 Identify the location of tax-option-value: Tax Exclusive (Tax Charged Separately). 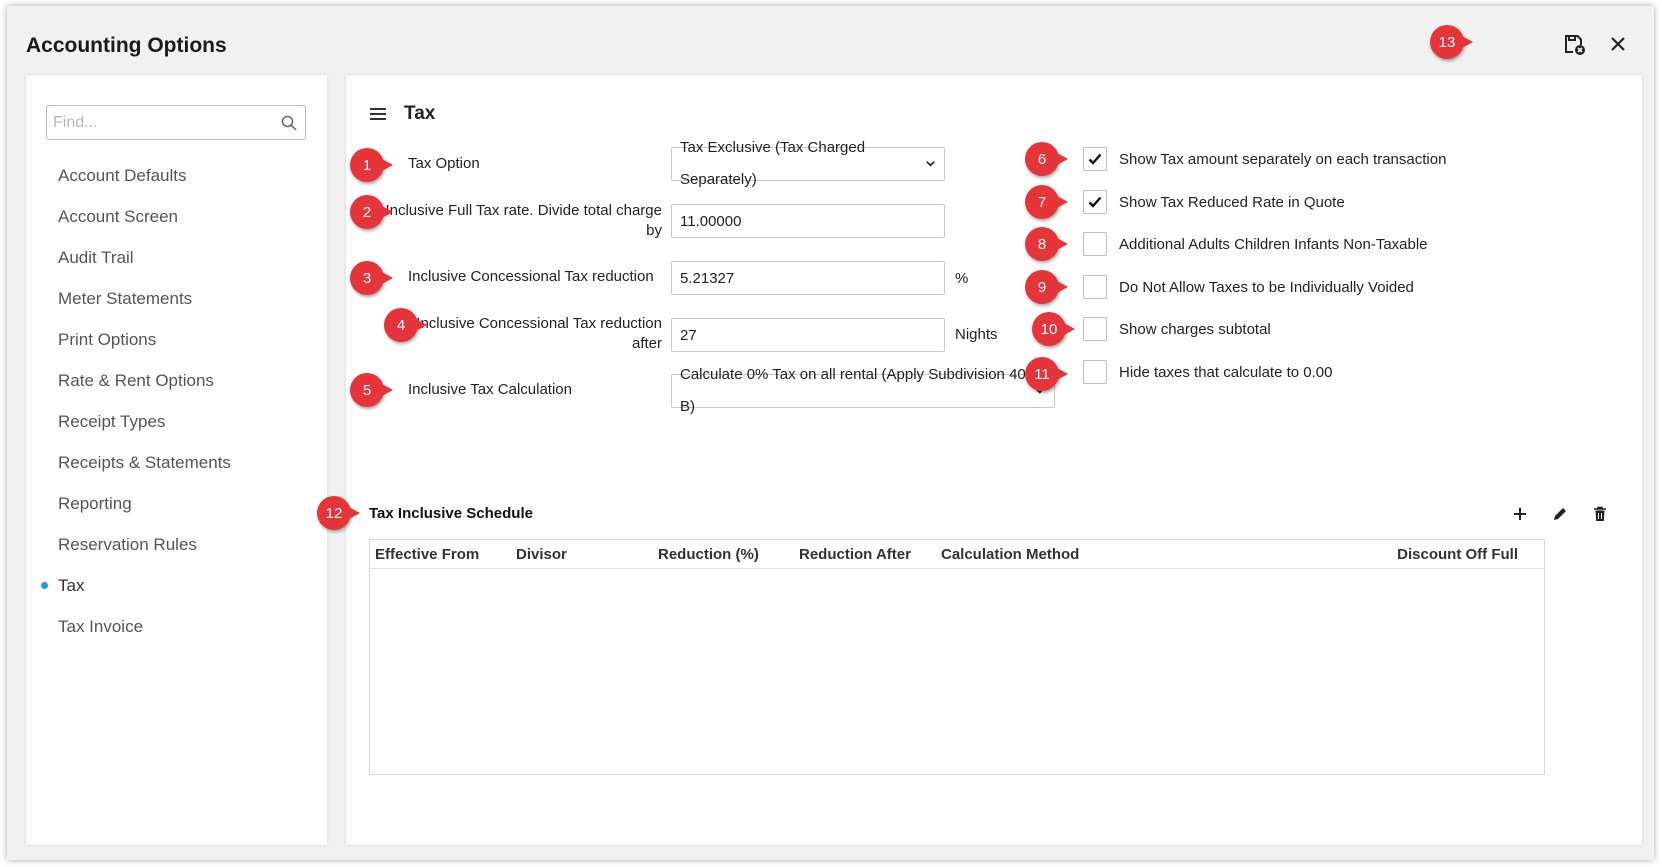
(773, 163).